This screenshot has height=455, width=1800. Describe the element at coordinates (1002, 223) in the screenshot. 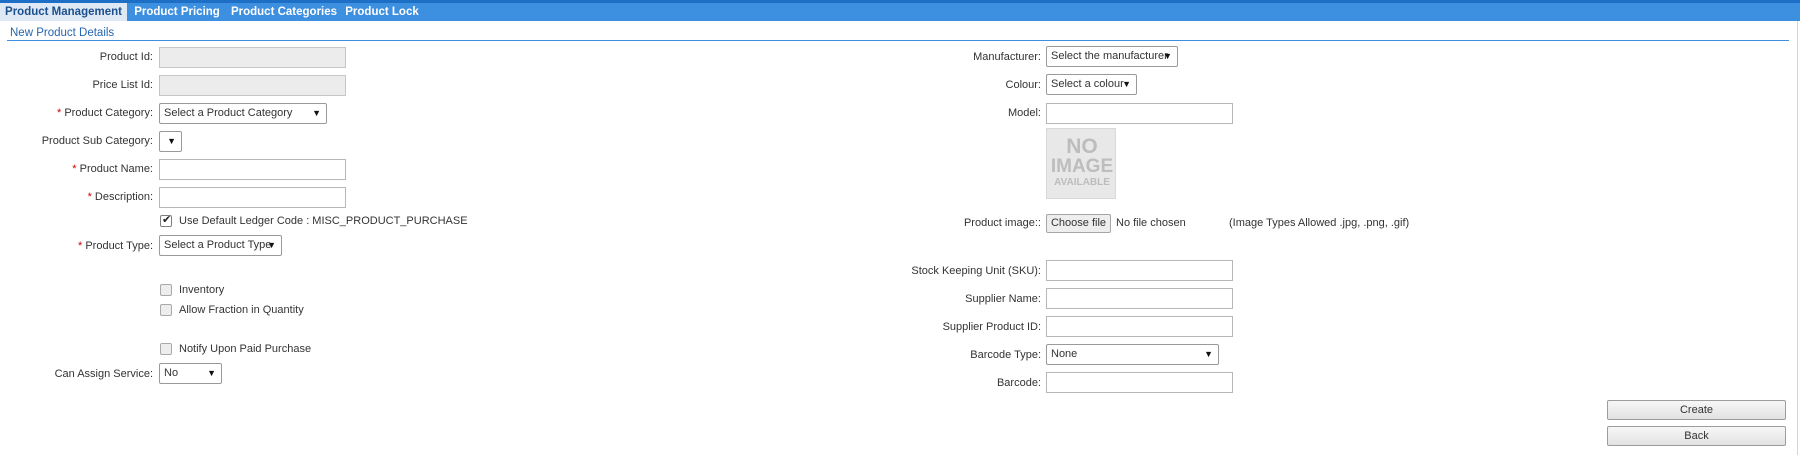

I see `product-image-label: Product image::` at that location.